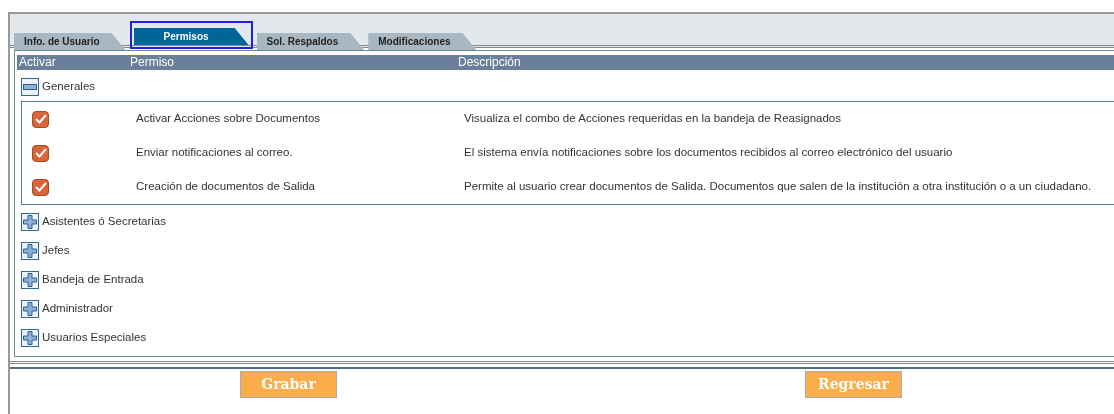 This screenshot has height=414, width=1114. I want to click on permission-description: Visualiza el combo de Acciones requeridas en la bandeja de Reasignados, so click(652, 119).